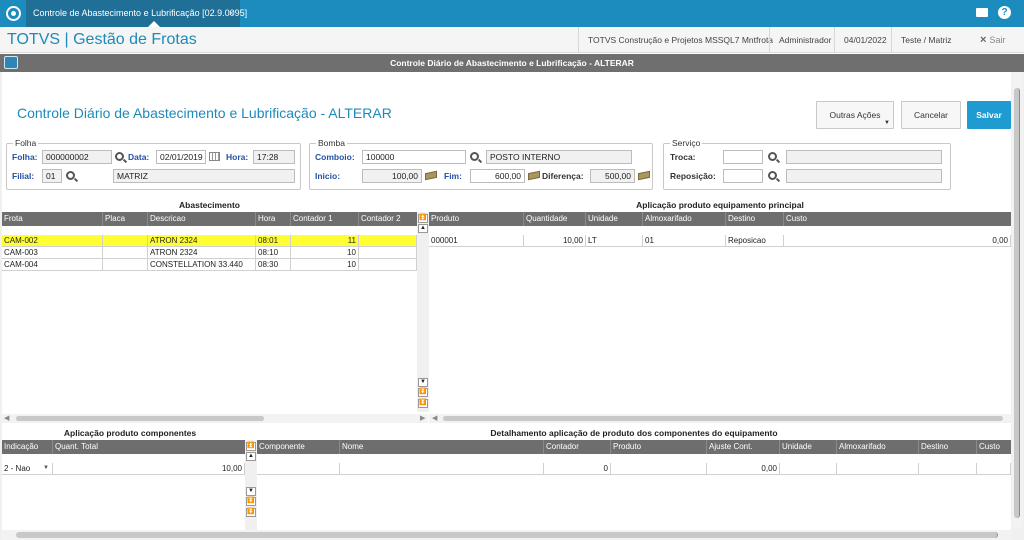 The width and height of the screenshot is (1024, 540). I want to click on cell: 10,00, so click(555, 241).